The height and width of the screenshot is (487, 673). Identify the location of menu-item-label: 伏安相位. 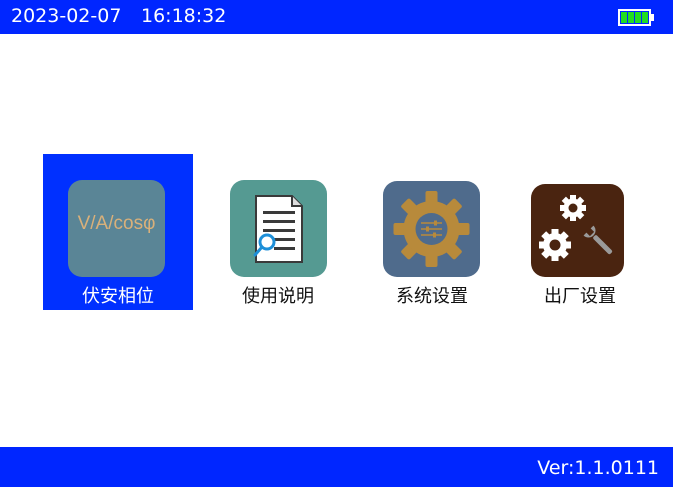
(118, 296).